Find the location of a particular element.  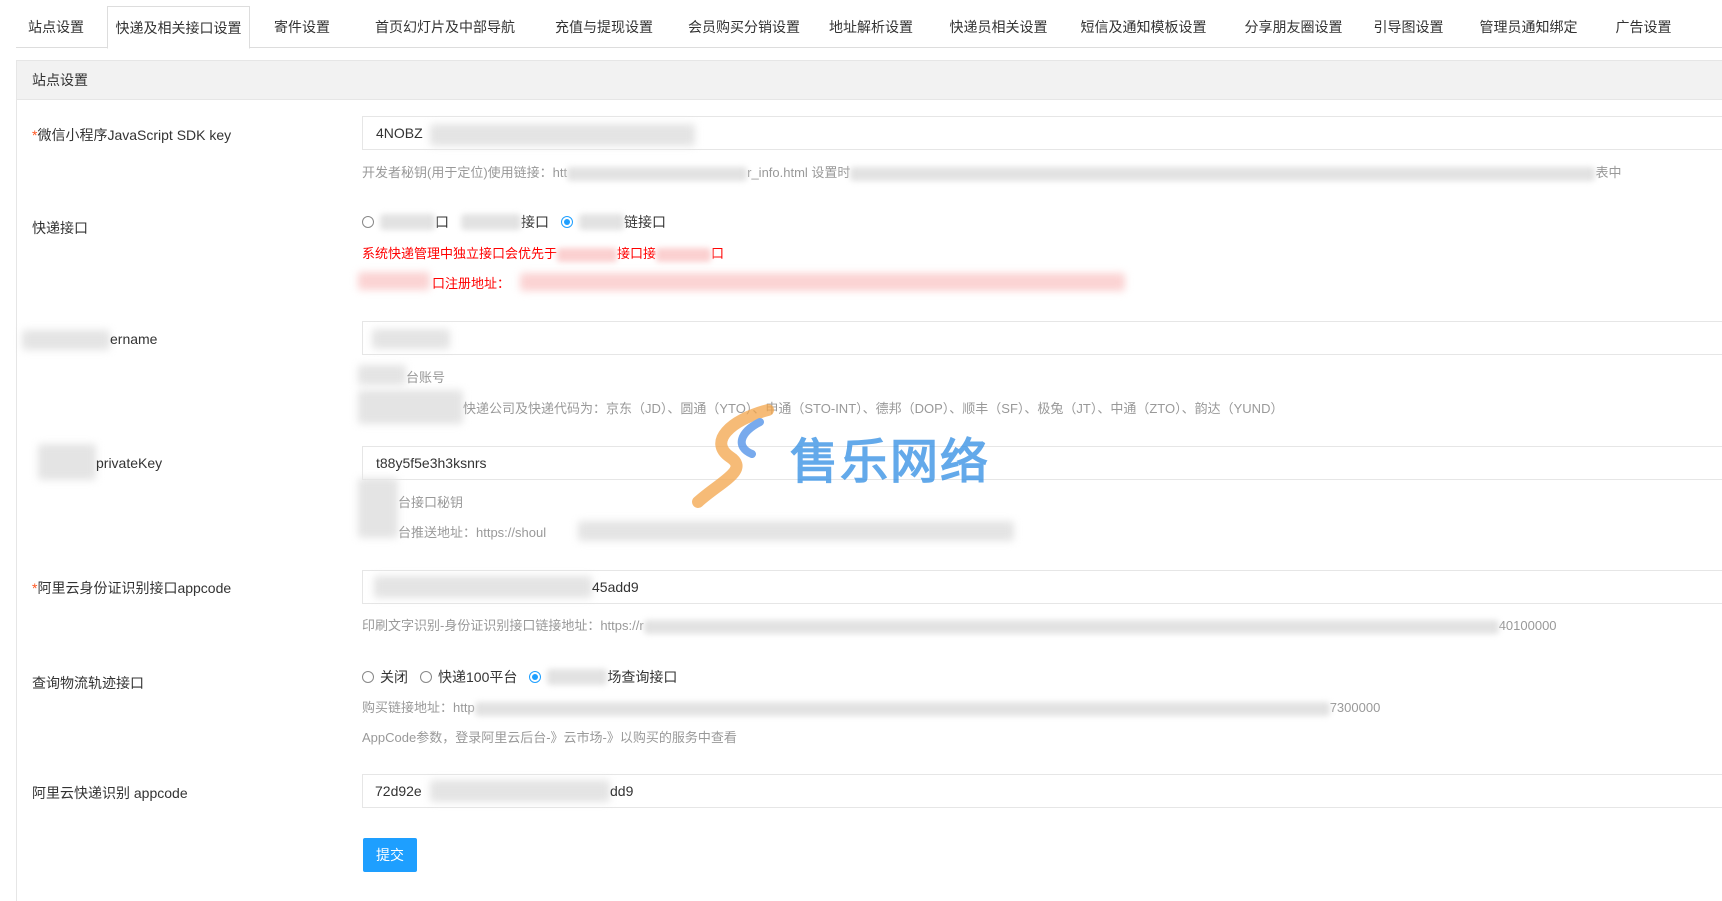

express-api-option-3: 链接口 is located at coordinates (613, 222).